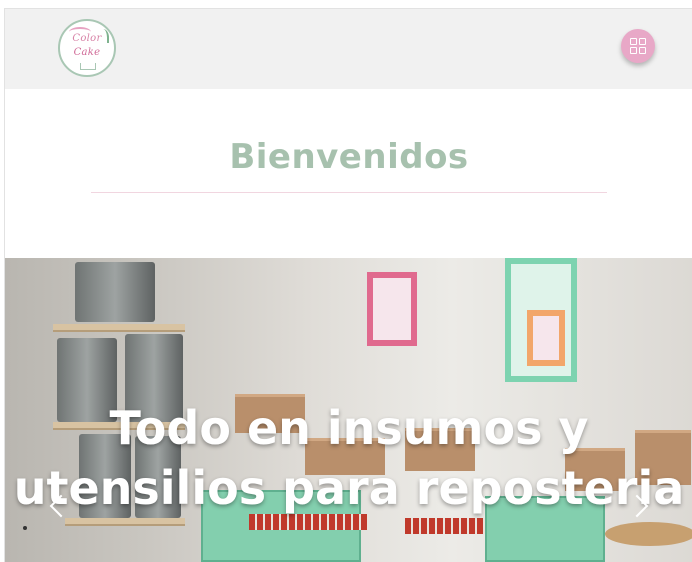 Image resolution: width=692 pixels, height=562 pixels. Describe the element at coordinates (445, 526) in the screenshot. I see `product-row` at that location.